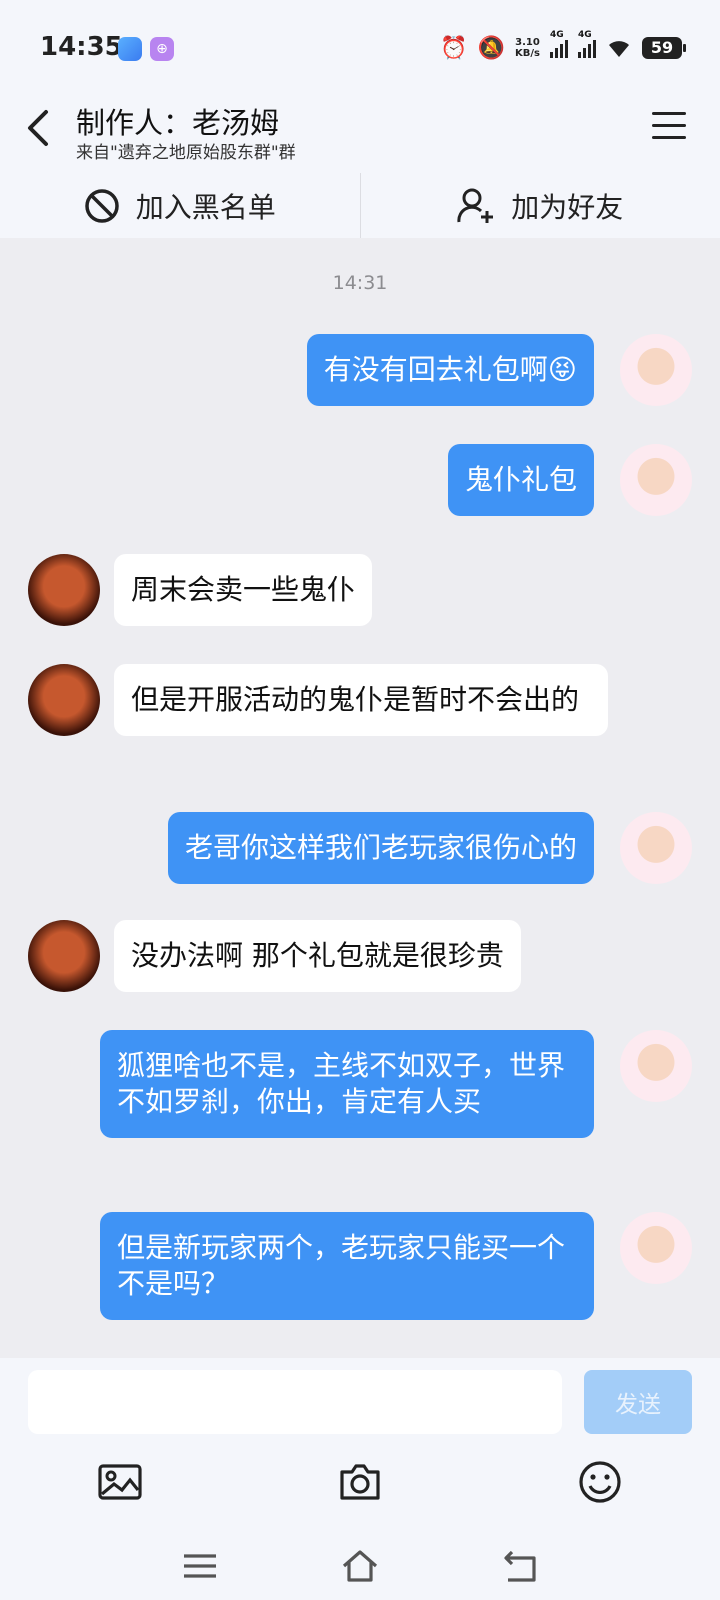 This screenshot has height=1600, width=720. Describe the element at coordinates (527, 48) in the screenshot. I see `network-speed: 3.10 KB/s` at that location.